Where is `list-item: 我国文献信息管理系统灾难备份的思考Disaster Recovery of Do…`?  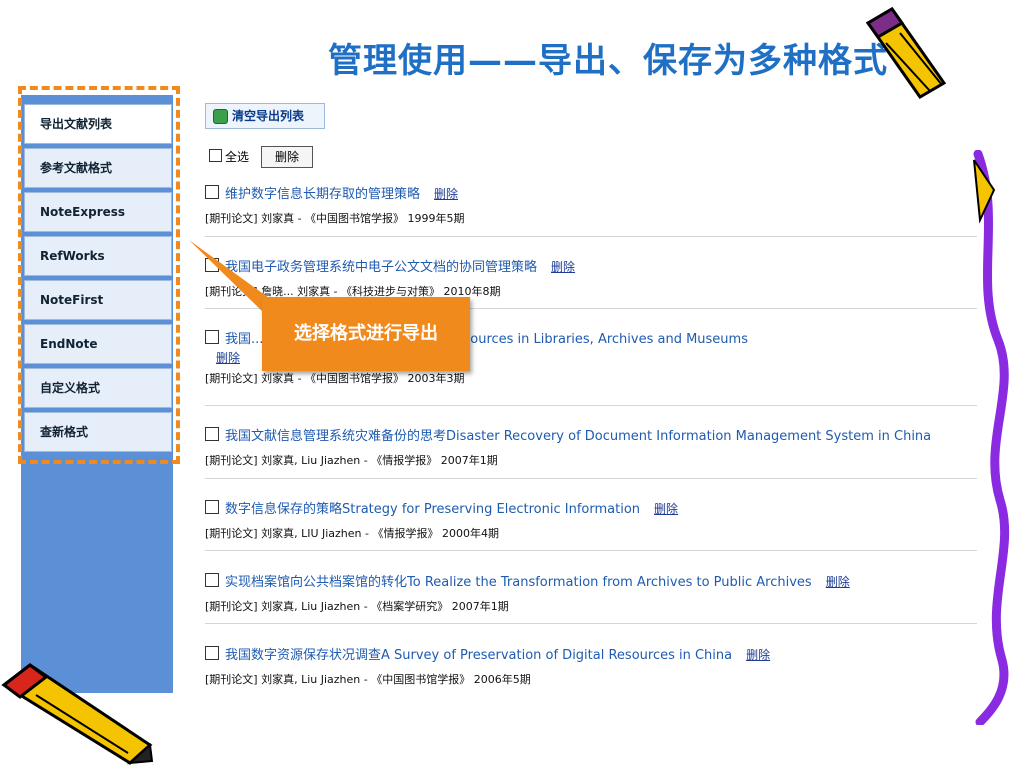 list-item: 我国文献信息管理系统灾难备份的思考Disaster Recovery of Do… is located at coordinates (590, 446).